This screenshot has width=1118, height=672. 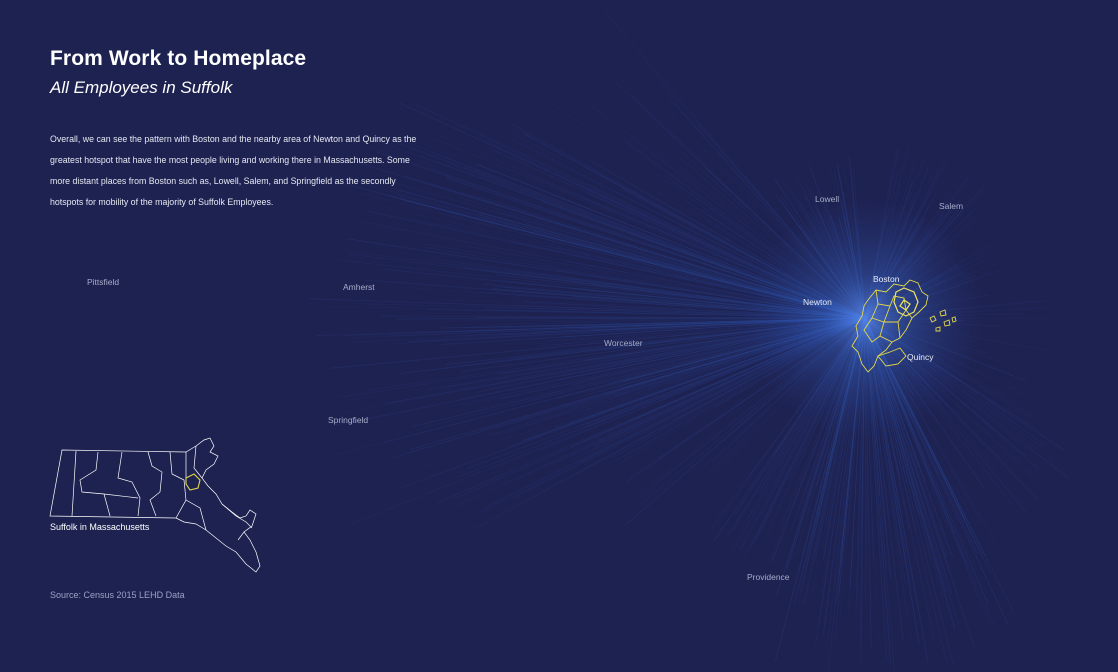 I want to click on place-label-amherst: Amherst, so click(x=359, y=287).